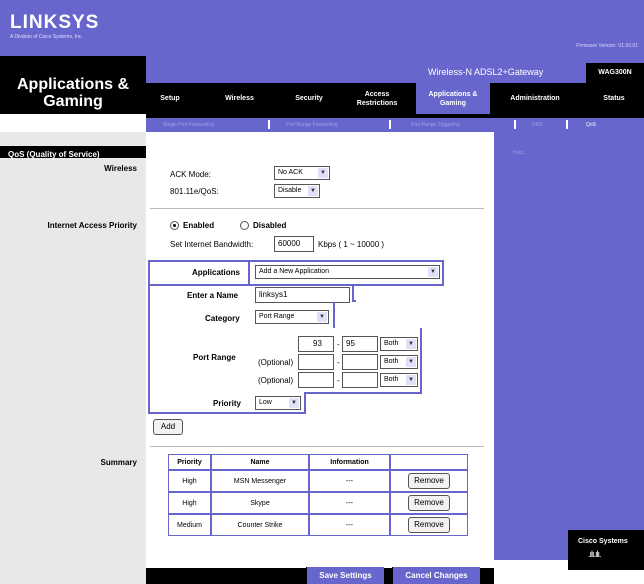  Describe the element at coordinates (395, 69) in the screenshot. I see `product-row` at that location.